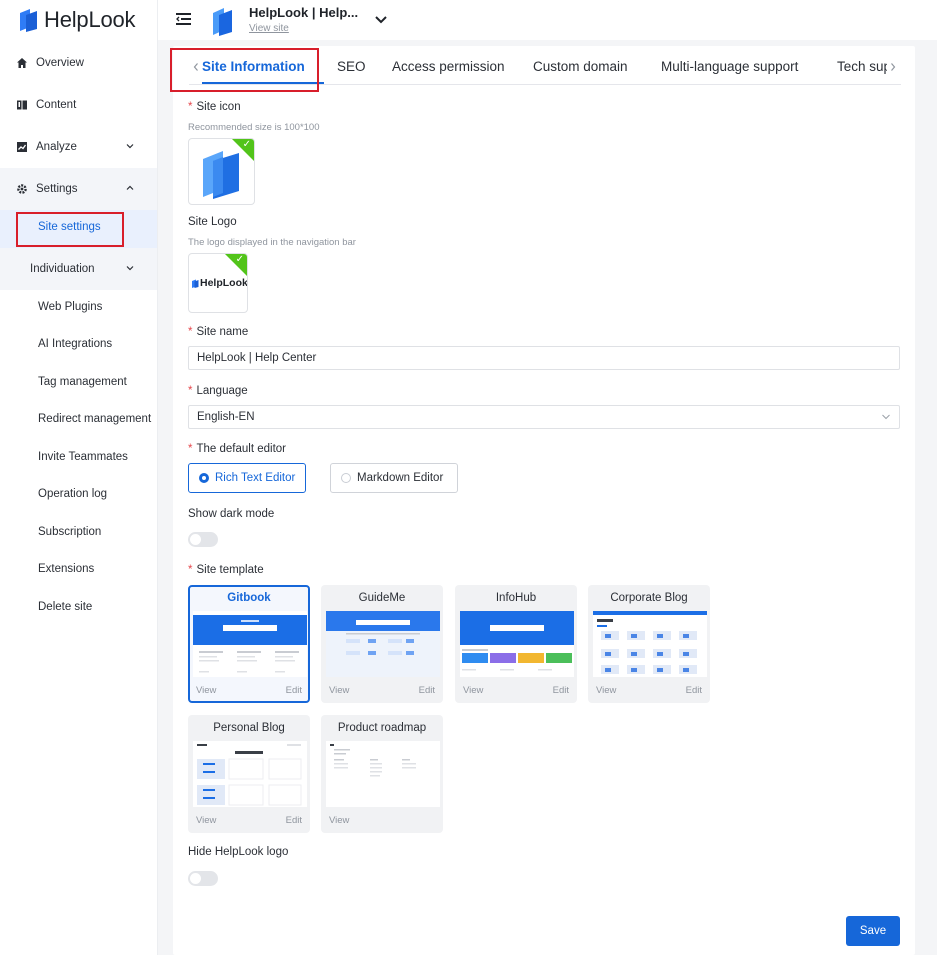 The width and height of the screenshot is (937, 955). I want to click on nav-ai-integrations: AI Integrations, so click(75, 344).